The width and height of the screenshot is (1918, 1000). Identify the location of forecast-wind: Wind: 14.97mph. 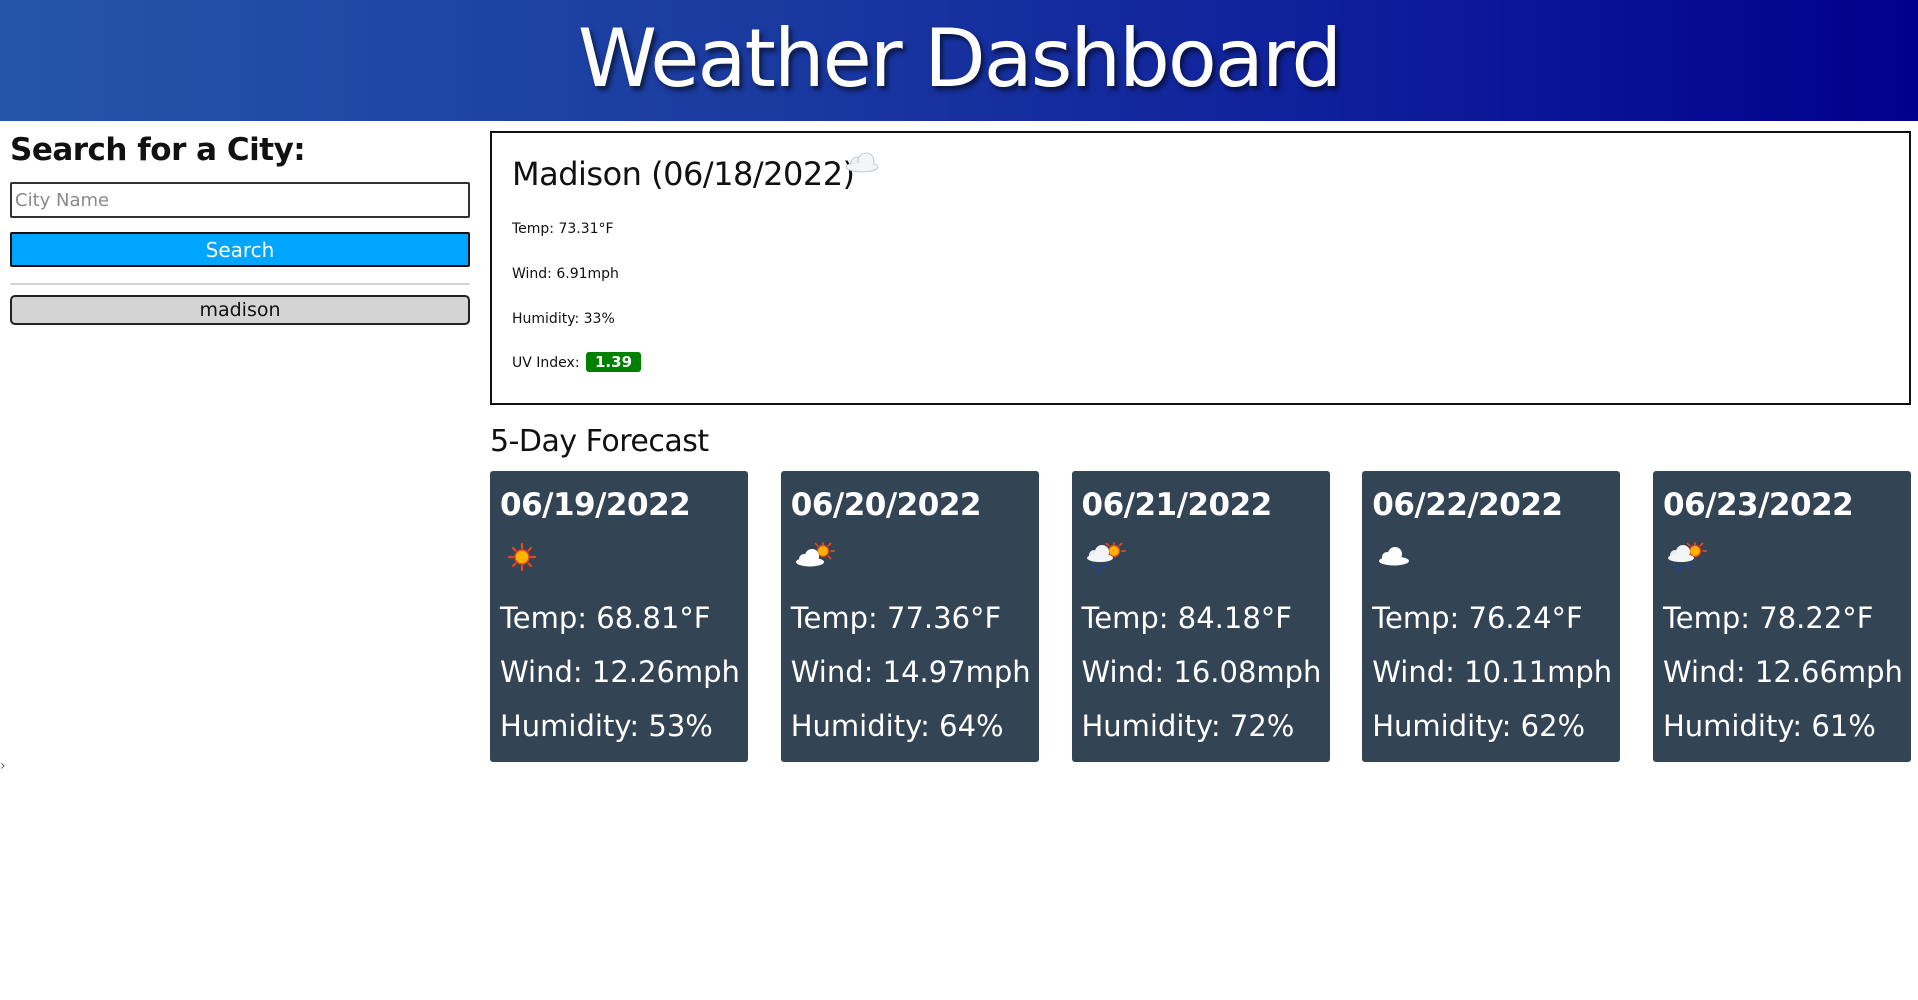
(910, 672).